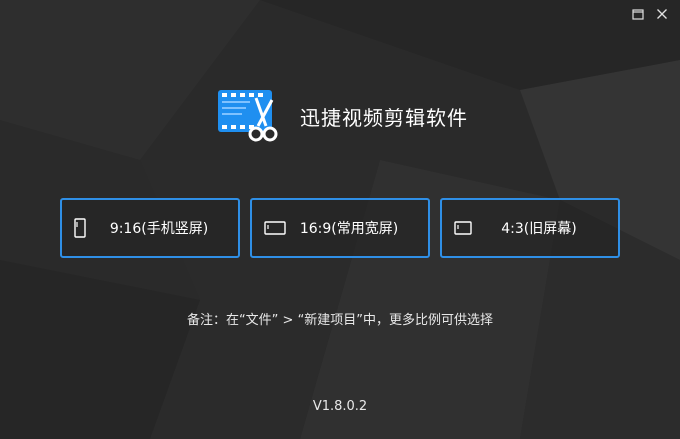 Image resolution: width=680 pixels, height=439 pixels. I want to click on maximize-icon, so click(638, 14).